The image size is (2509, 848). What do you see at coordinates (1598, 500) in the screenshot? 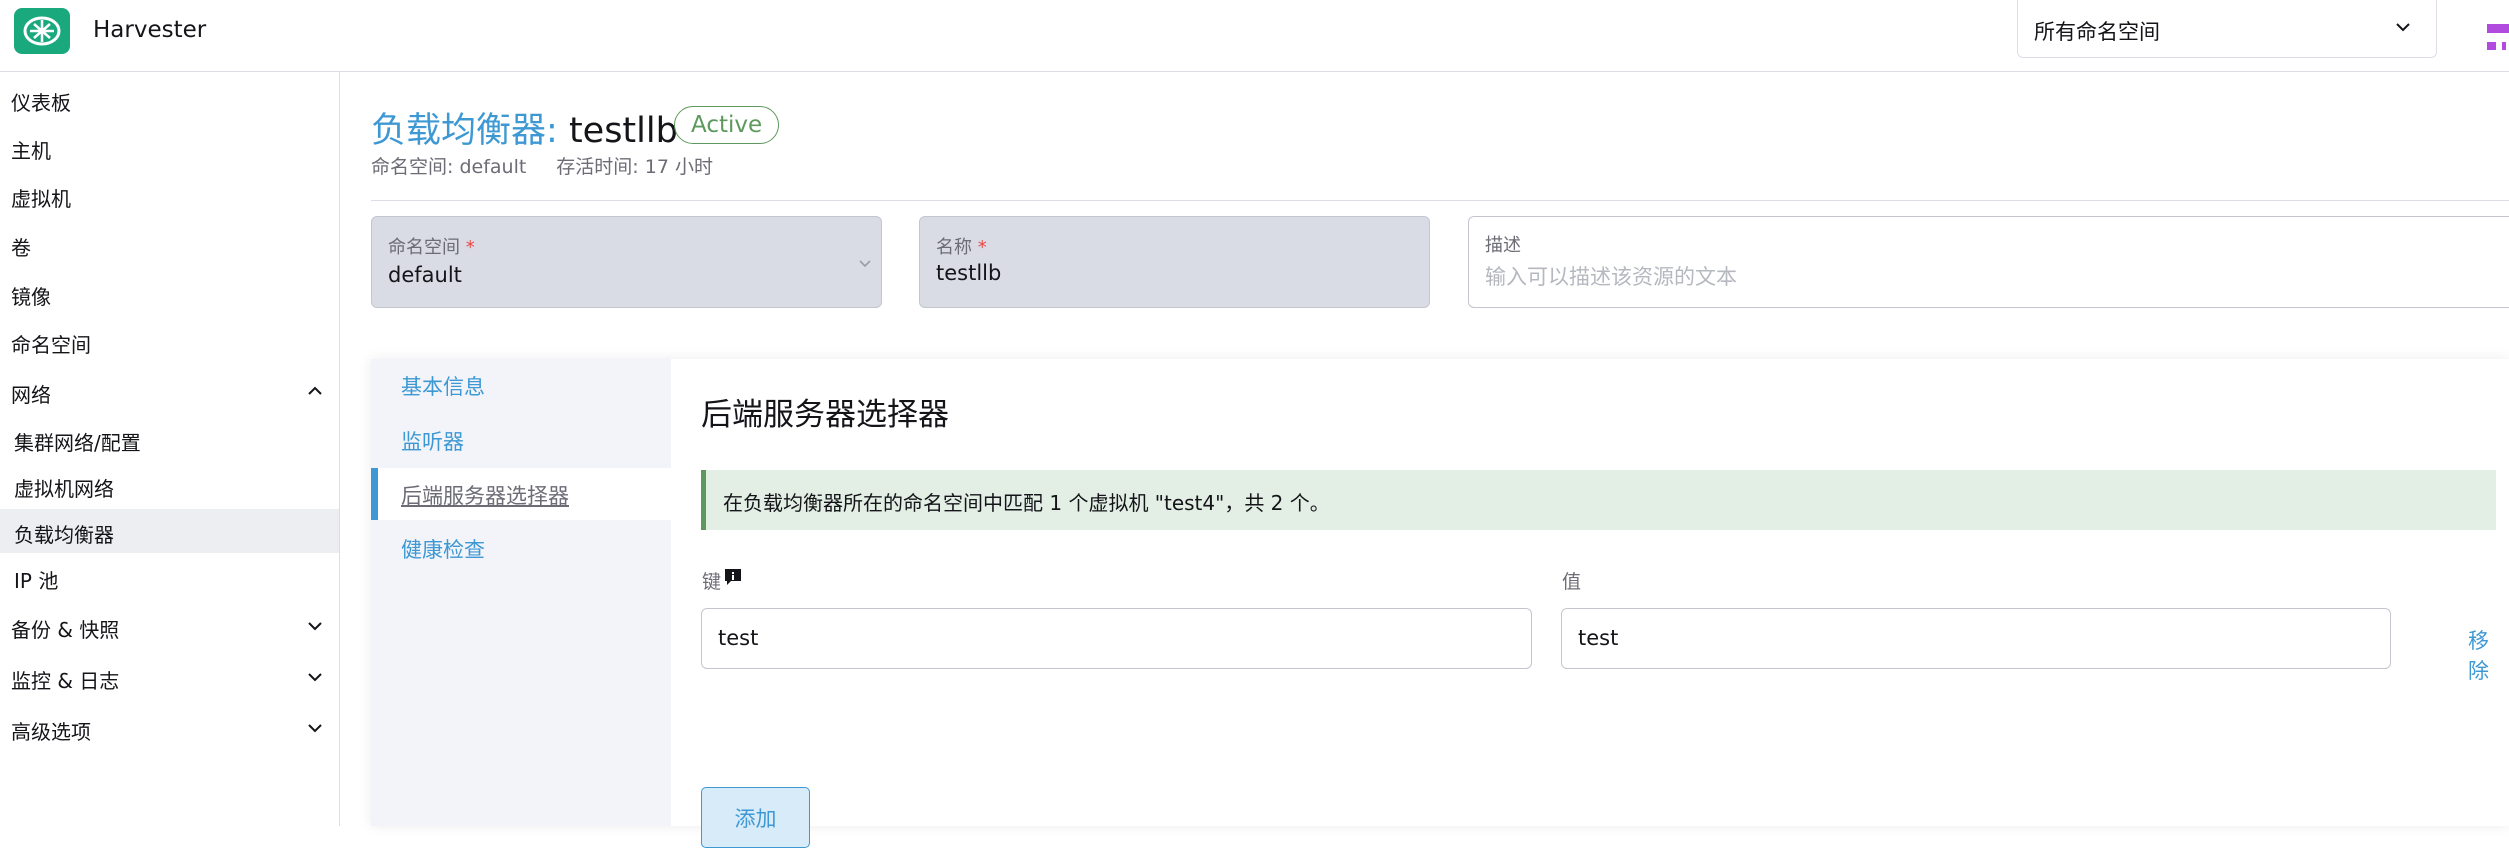
I see `match-info-banner: 在负载均衡器所在的命名空间中匹配 1 个虚拟机 "test4"，共 2 个。` at bounding box center [1598, 500].